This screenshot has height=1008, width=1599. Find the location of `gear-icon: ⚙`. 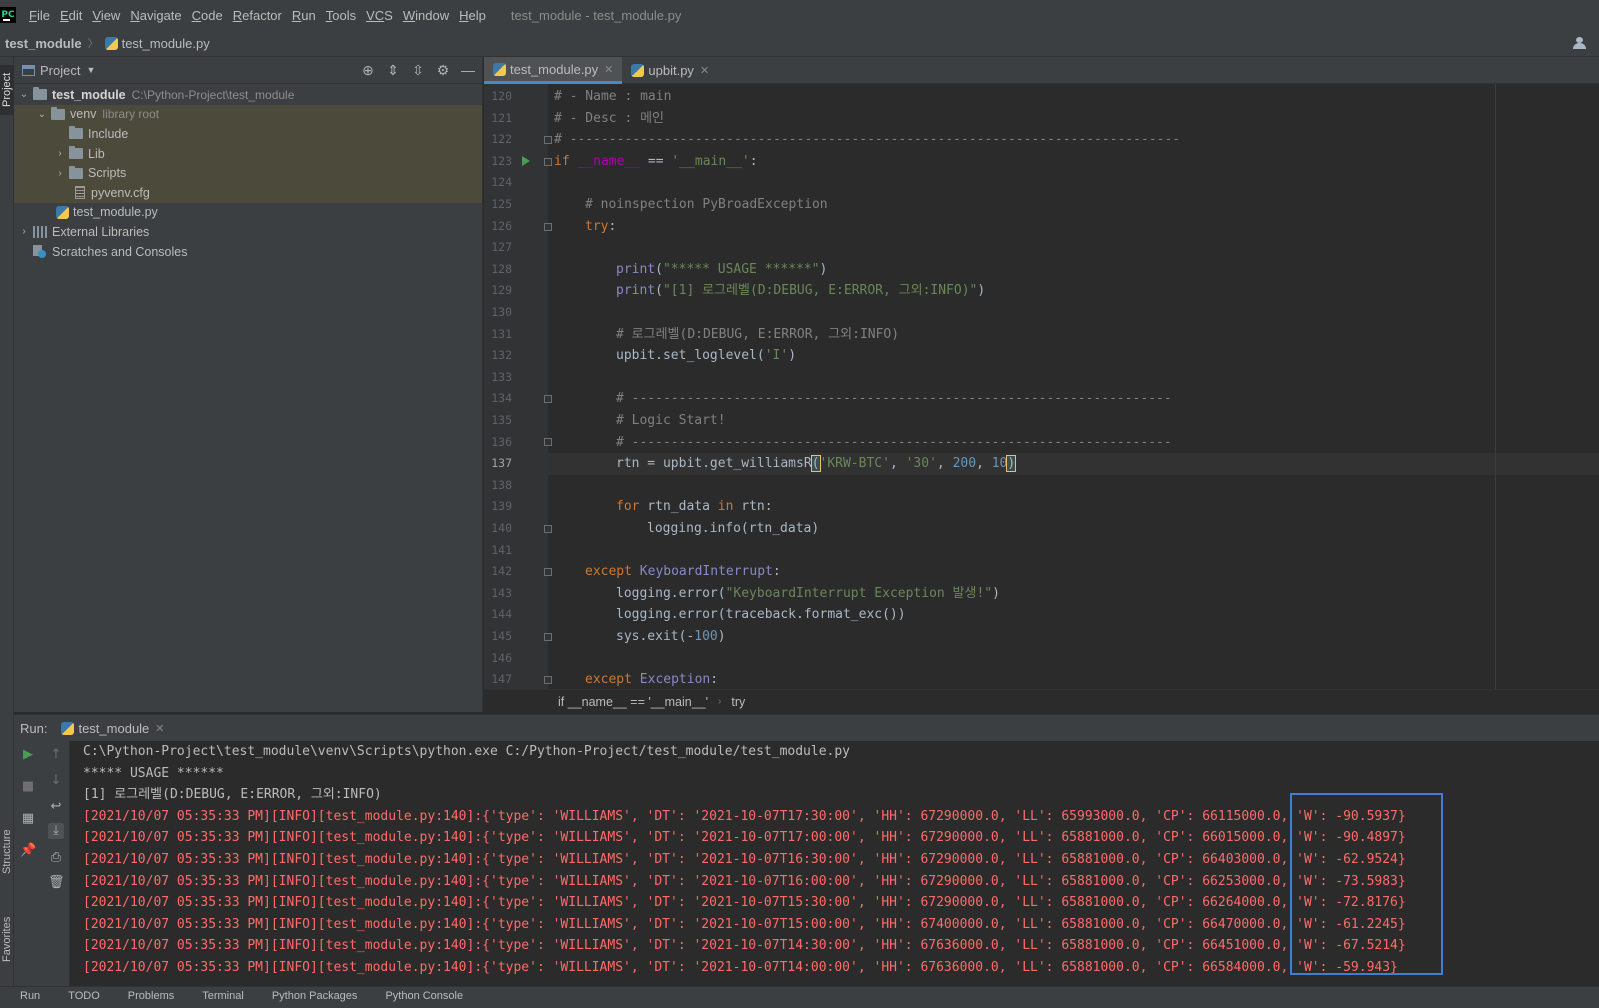

gear-icon: ⚙ is located at coordinates (443, 70).